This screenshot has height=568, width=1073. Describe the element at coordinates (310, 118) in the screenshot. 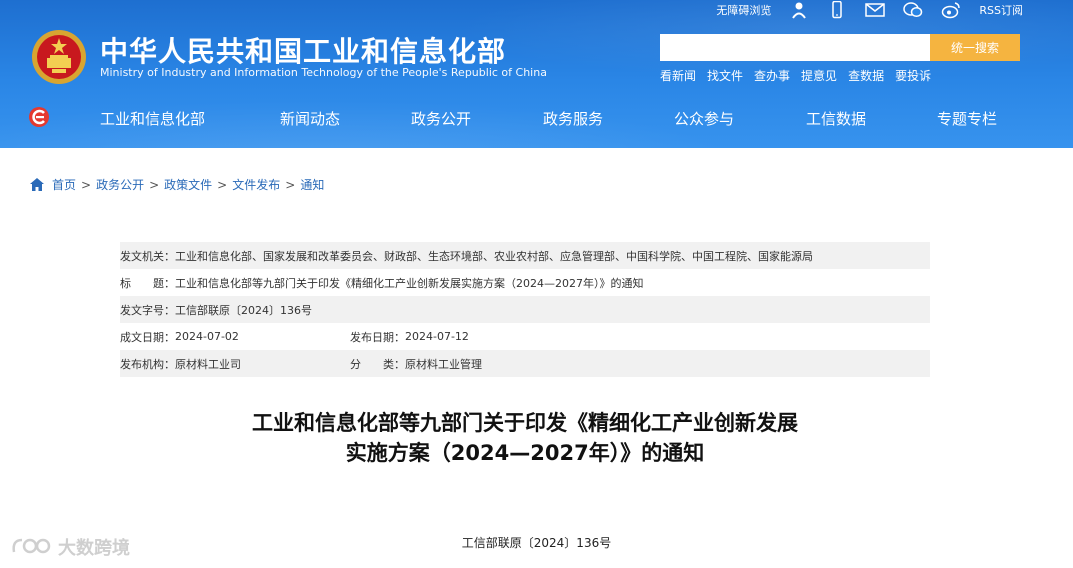

I see `nav-item-news: 新闻动态` at that location.